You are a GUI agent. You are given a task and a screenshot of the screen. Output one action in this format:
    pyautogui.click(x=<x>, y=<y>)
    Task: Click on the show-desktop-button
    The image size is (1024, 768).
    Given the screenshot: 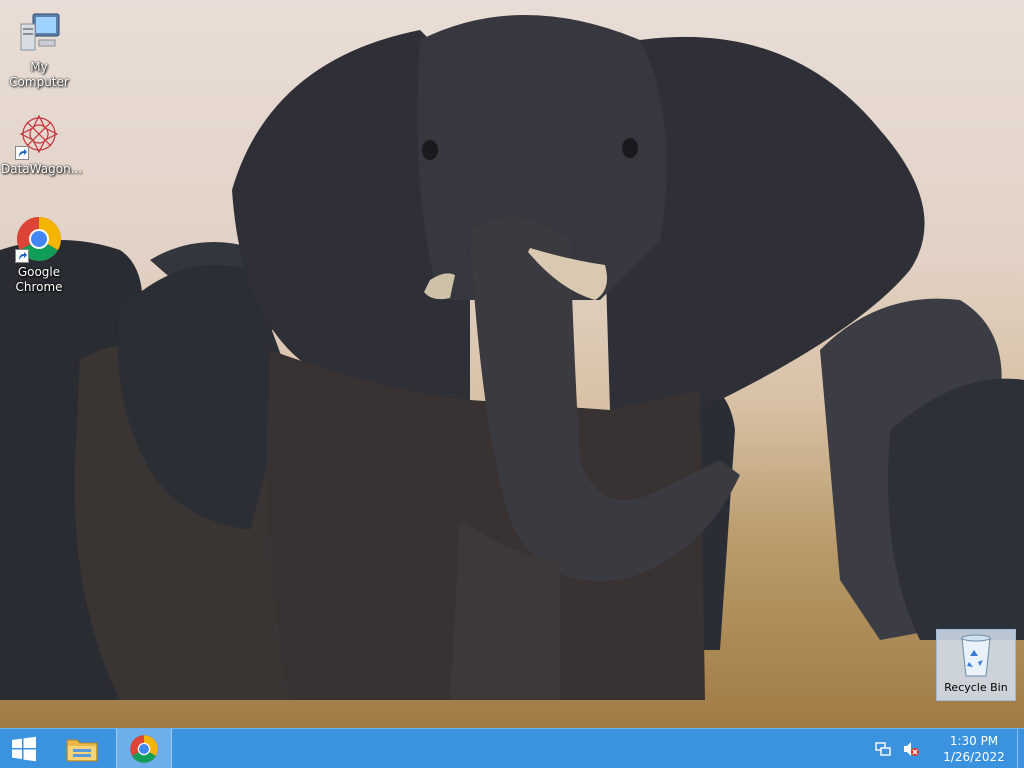 What is the action you would take?
    pyautogui.click(x=1020, y=748)
    